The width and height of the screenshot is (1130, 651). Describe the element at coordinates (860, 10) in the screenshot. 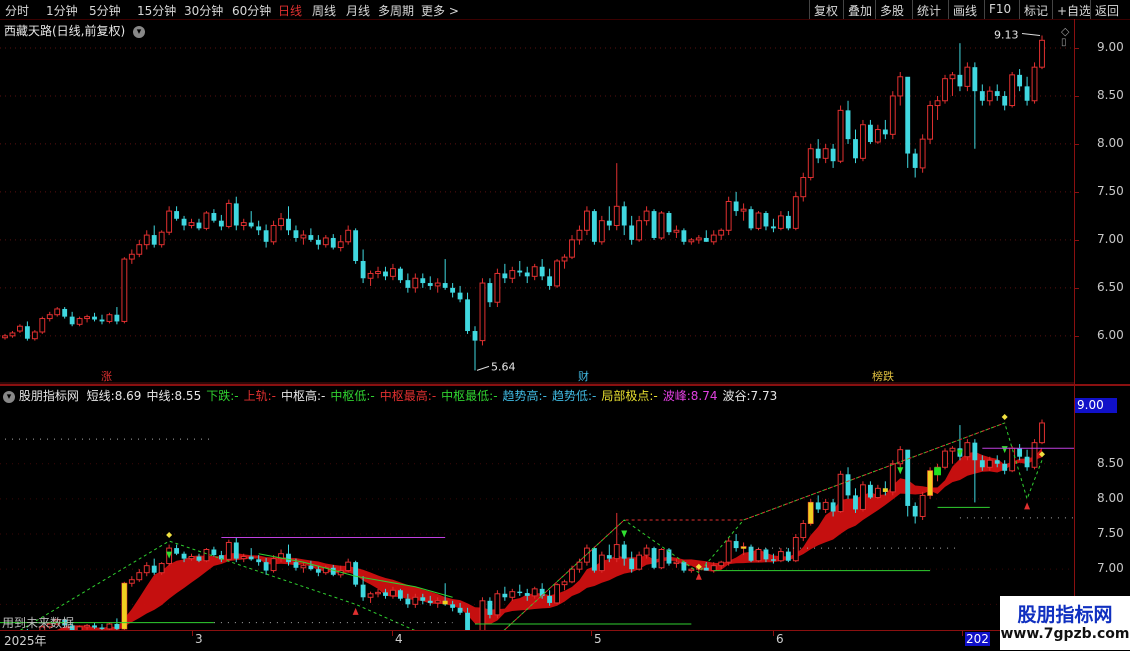

I see `toolbar-button-1: 叠加` at that location.